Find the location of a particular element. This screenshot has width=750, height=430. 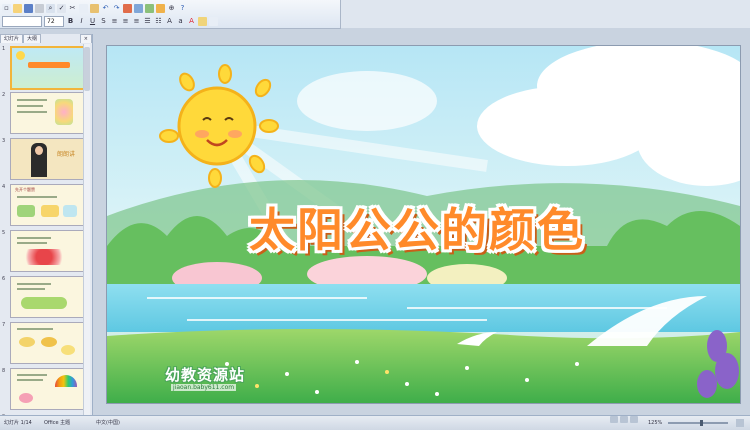

chart-icon is located at coordinates (127, 8).